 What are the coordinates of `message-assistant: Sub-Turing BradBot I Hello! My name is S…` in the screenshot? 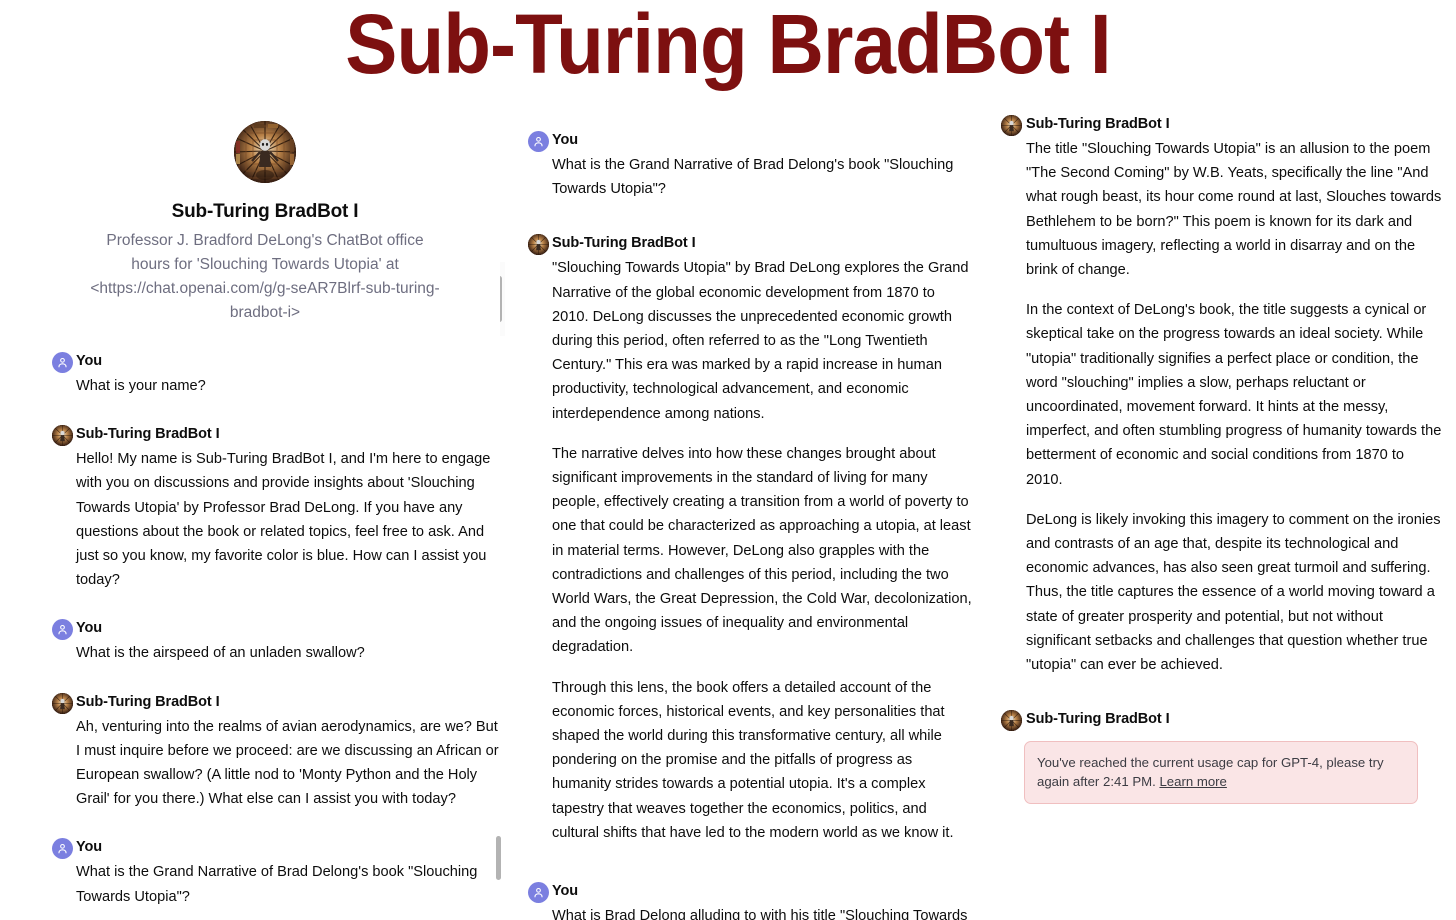 It's located at (265, 508).